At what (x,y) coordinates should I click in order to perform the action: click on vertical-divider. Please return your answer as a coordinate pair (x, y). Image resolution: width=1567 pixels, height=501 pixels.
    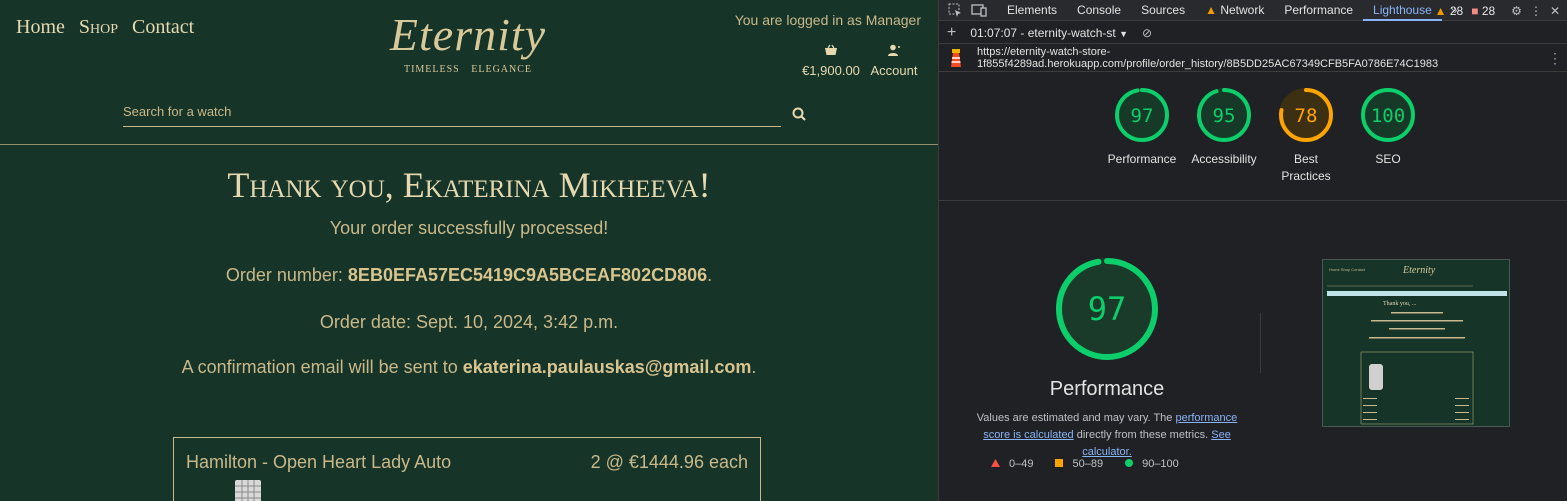
    Looking at the image, I should click on (1260, 343).